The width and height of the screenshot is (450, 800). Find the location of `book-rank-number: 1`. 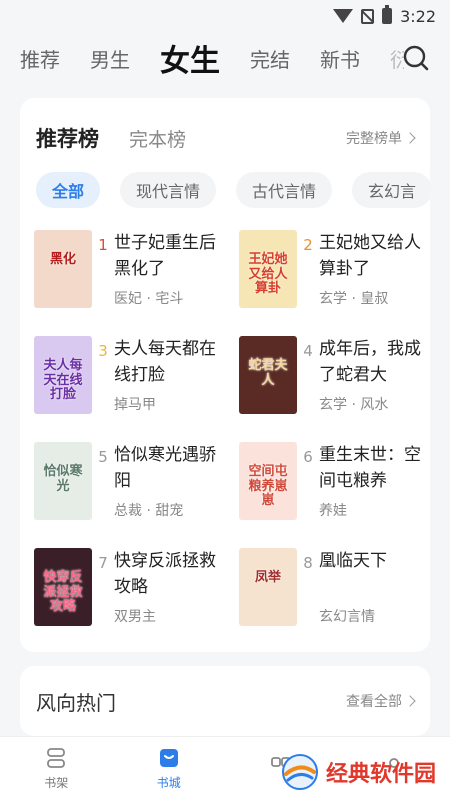

book-rank-number: 1 is located at coordinates (103, 245).